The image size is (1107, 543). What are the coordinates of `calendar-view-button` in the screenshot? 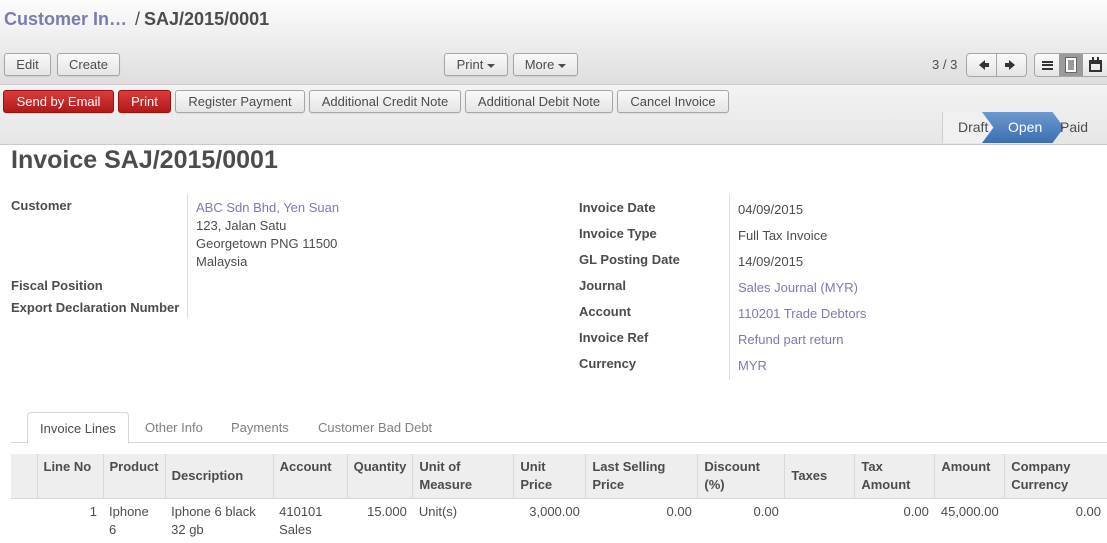 It's located at (1095, 65).